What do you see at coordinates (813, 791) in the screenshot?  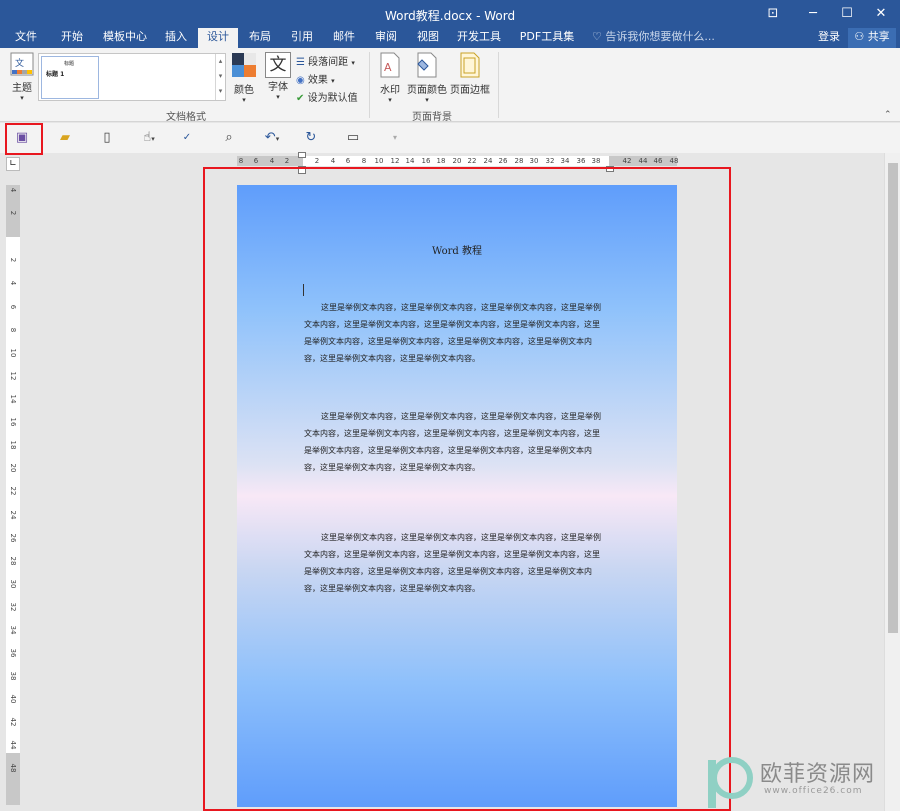 I see `watermark-url: www.office26.com` at bounding box center [813, 791].